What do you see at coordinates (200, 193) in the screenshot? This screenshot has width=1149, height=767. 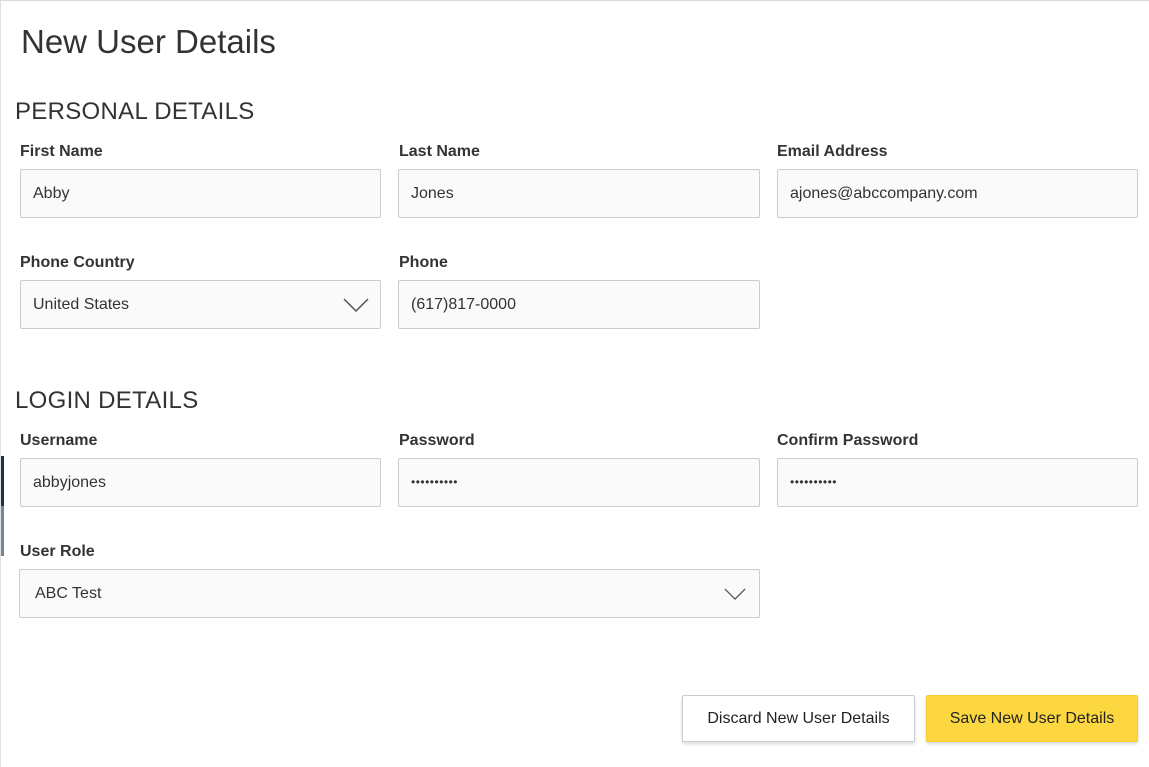 I see `first-name-field: Abby` at bounding box center [200, 193].